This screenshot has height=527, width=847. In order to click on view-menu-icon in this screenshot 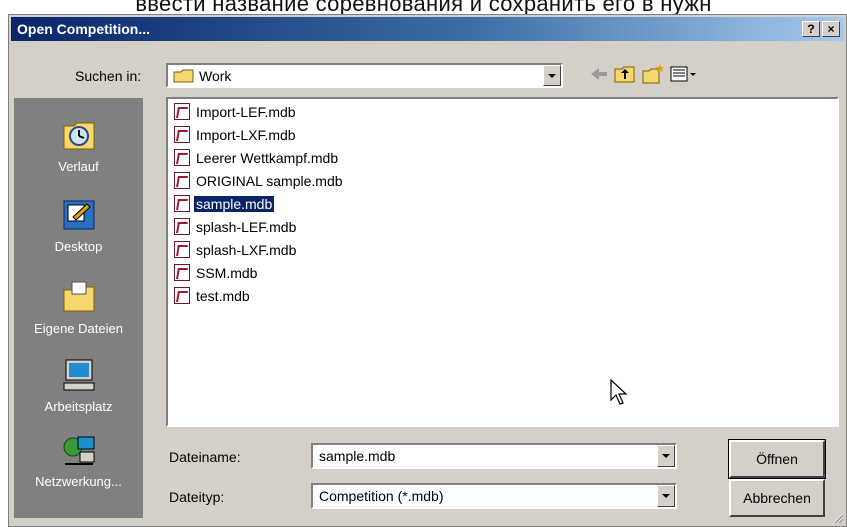, I will do `click(684, 74)`.